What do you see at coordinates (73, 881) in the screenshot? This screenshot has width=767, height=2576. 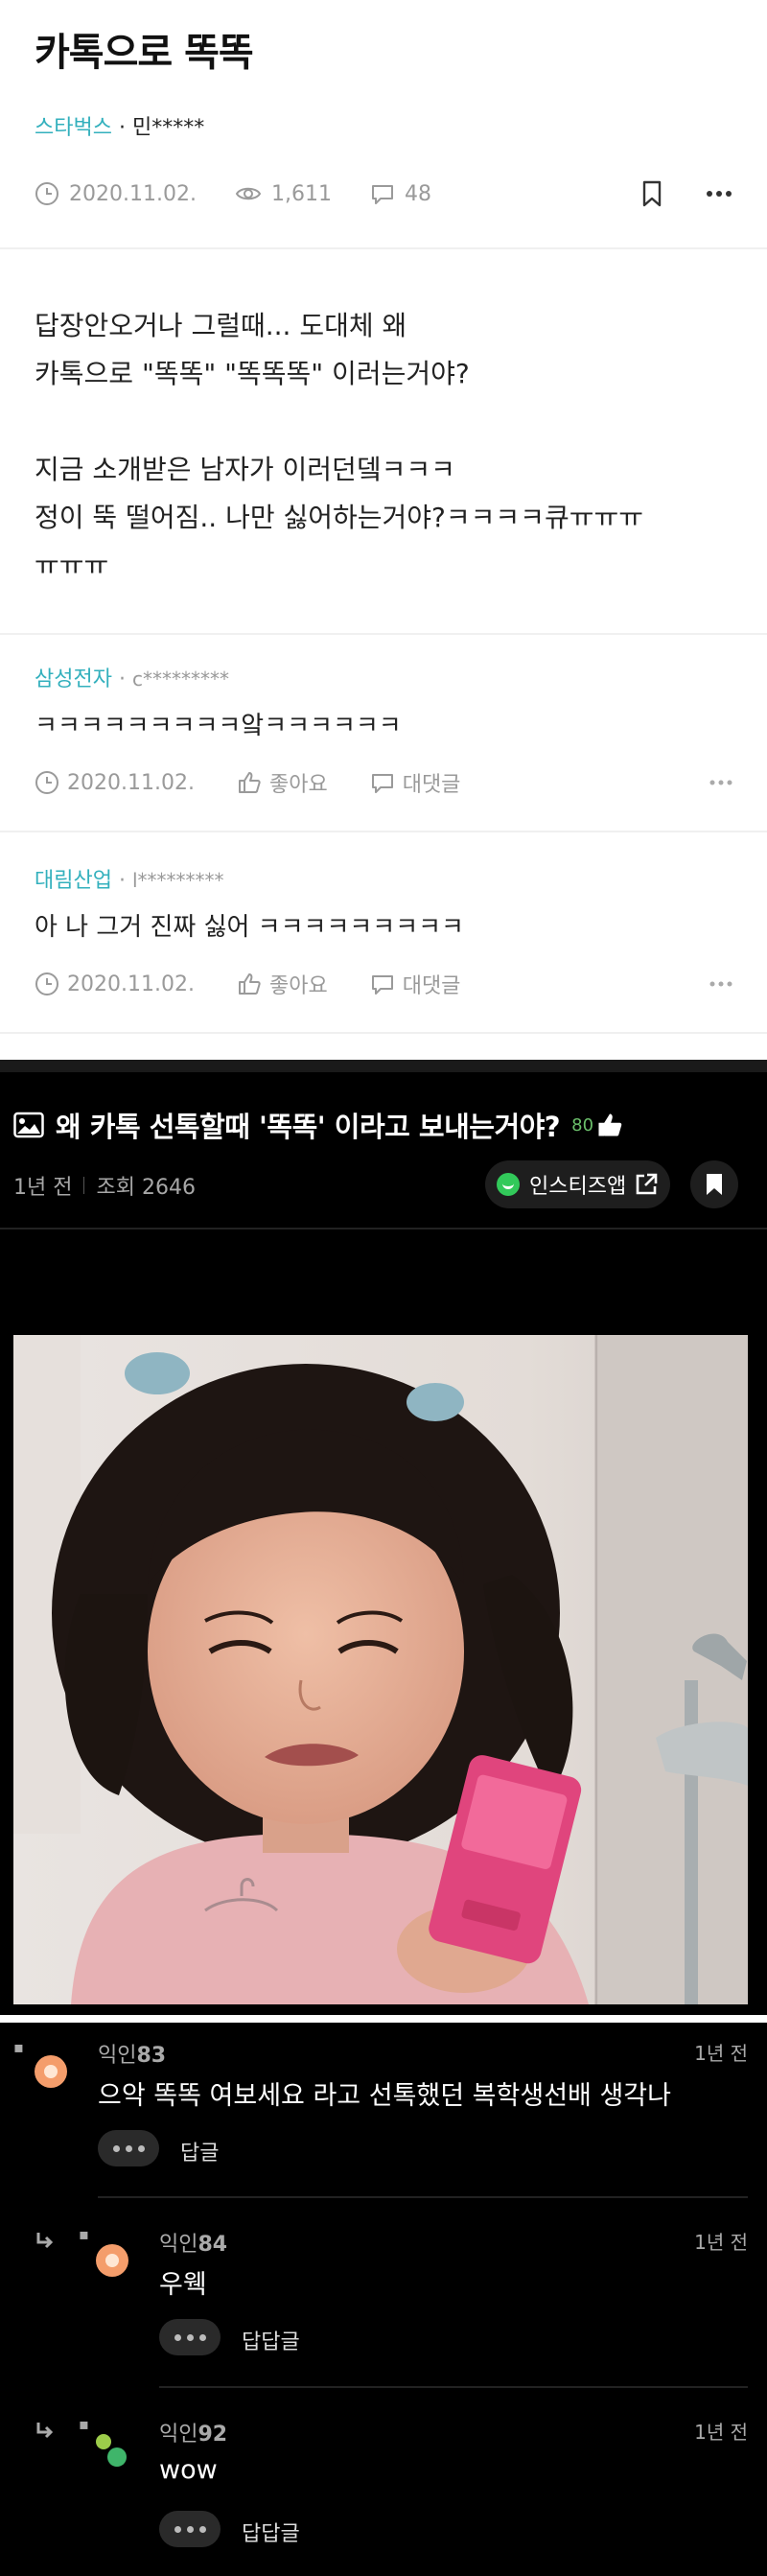 I see `comment-company: 대림산업` at bounding box center [73, 881].